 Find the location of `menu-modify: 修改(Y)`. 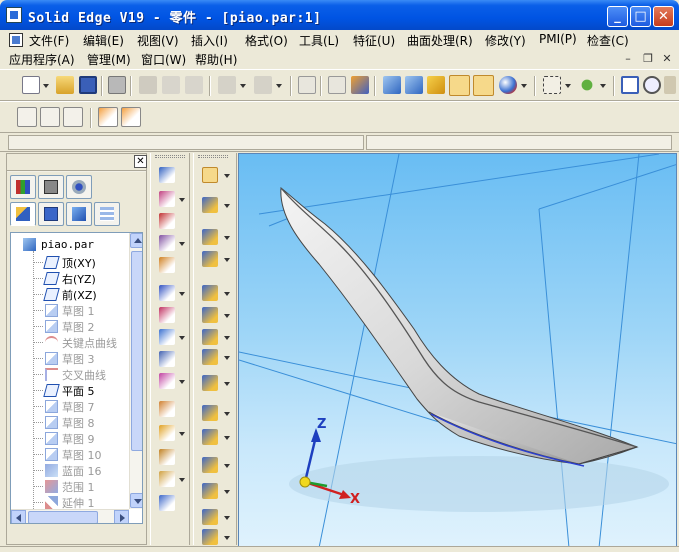

menu-modify: 修改(Y) is located at coordinates (505, 40).